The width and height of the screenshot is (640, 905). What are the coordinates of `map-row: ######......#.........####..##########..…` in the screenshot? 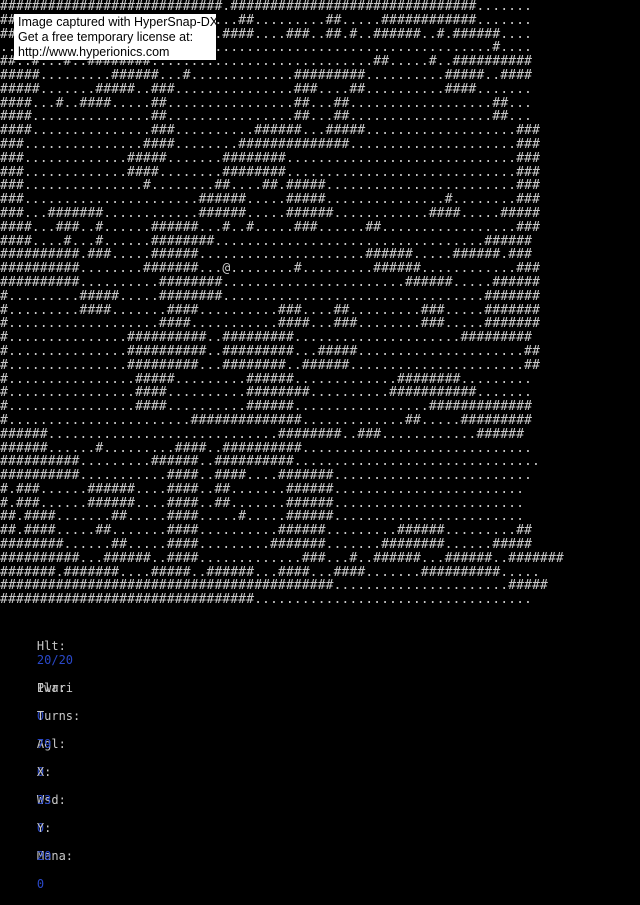 It's located at (266, 448).